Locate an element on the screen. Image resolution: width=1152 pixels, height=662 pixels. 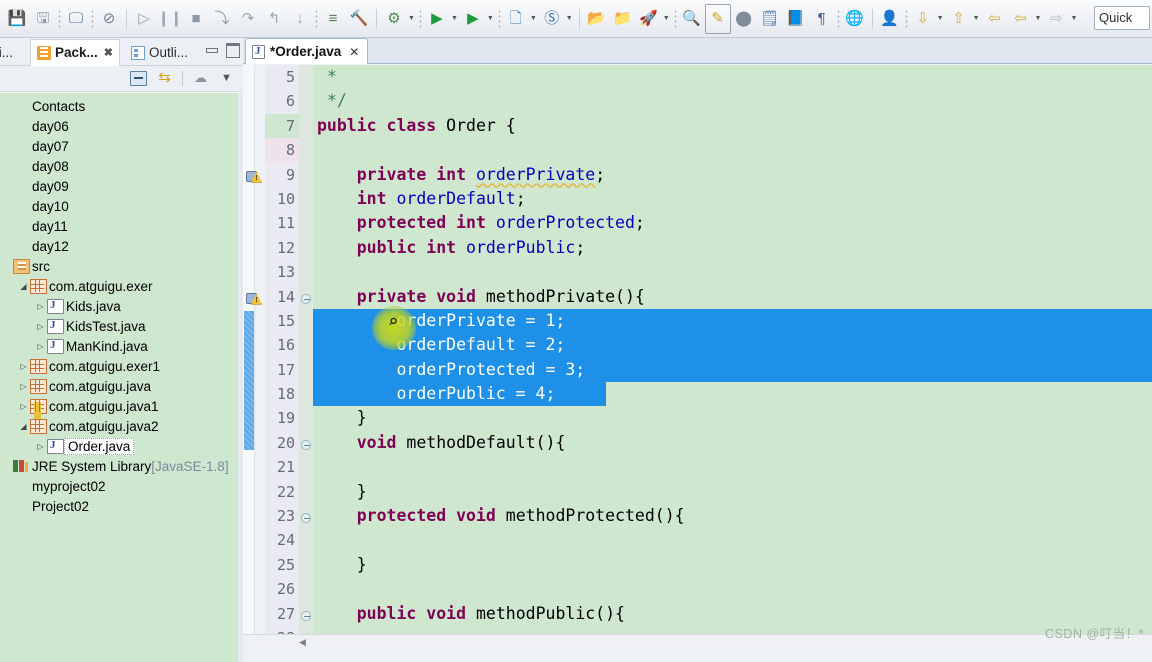
code-line: protected void methodProtected(){ is located at coordinates (732, 516).